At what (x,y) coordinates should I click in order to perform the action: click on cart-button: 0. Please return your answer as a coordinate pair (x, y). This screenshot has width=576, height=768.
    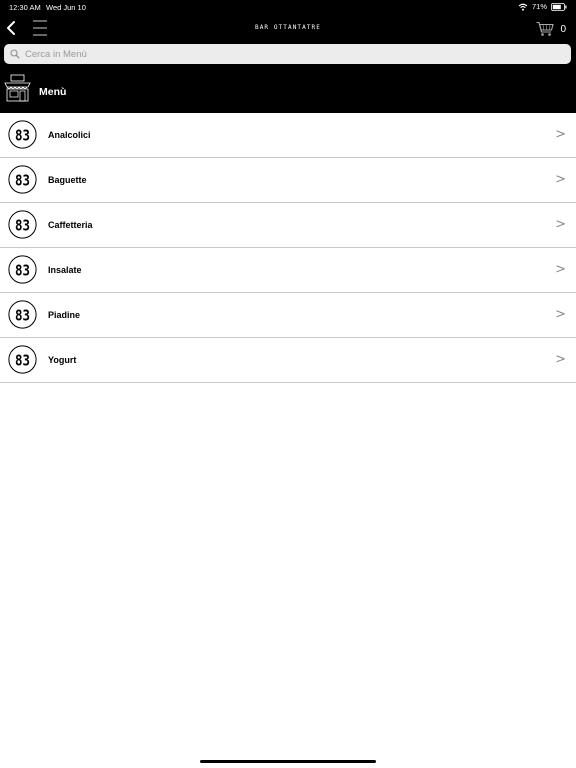
    Looking at the image, I should click on (551, 29).